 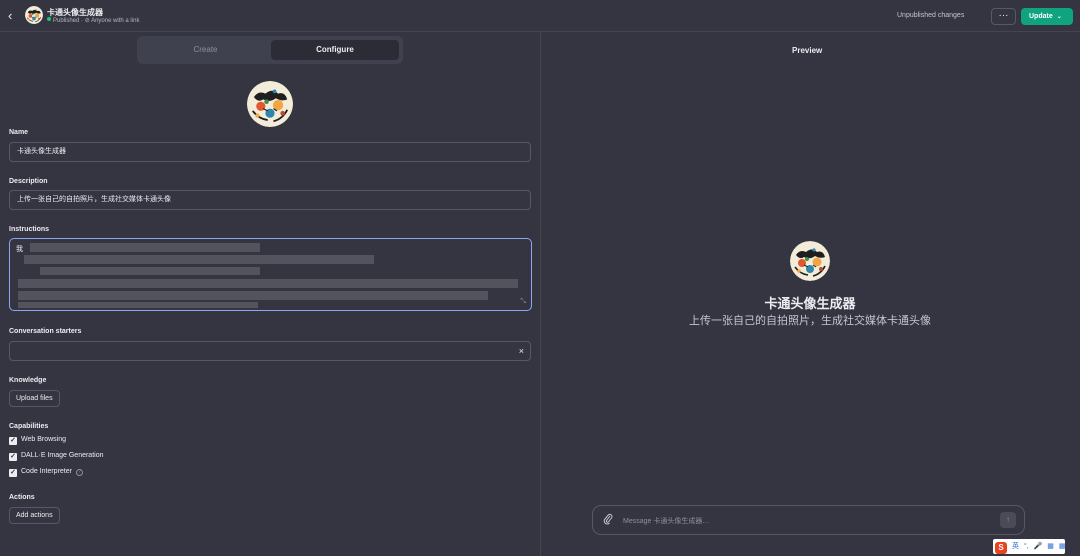 What do you see at coordinates (270, 274) in the screenshot?
I see `instructions-field: 我 ⤡` at bounding box center [270, 274].